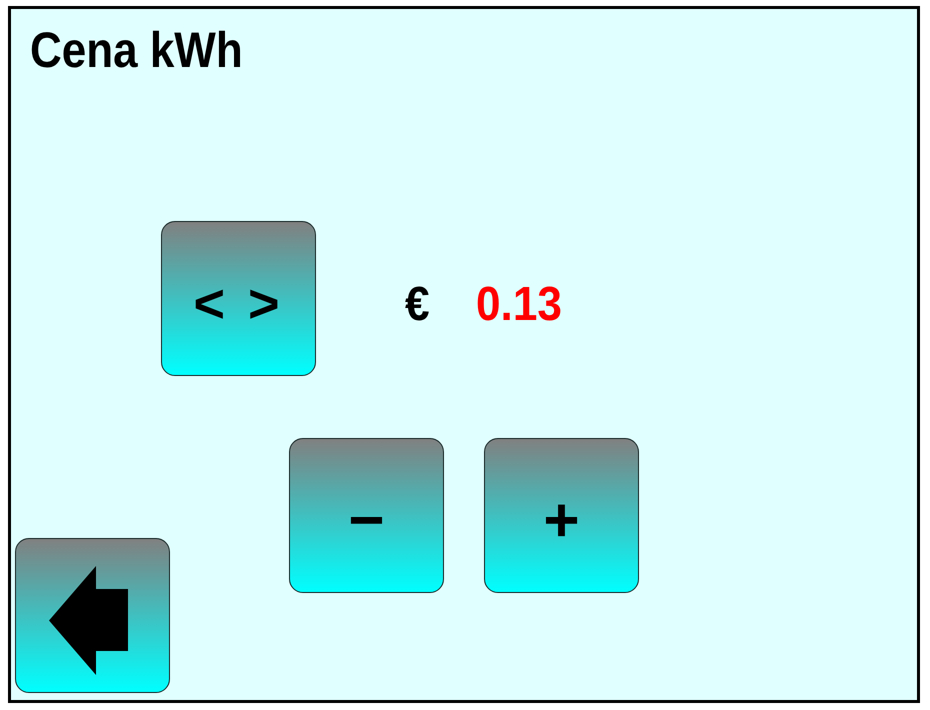  I want to click on screen-title: Cena kWh, so click(136, 50).